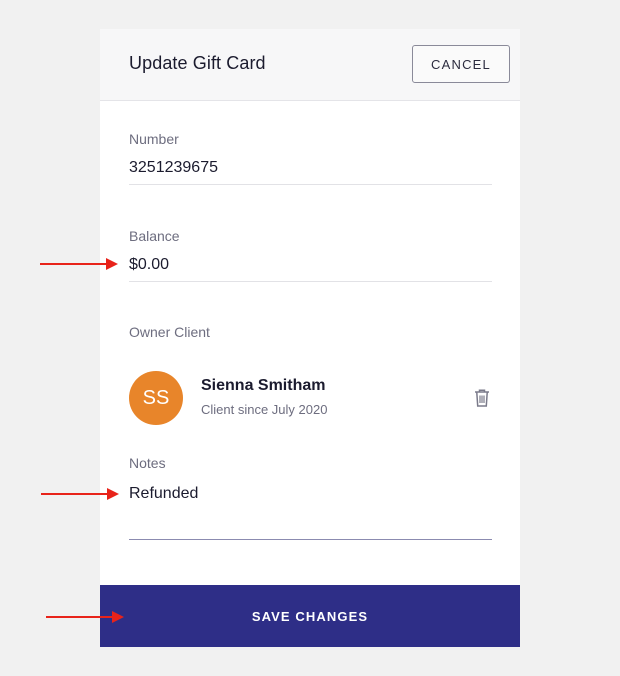 The image size is (620, 676). What do you see at coordinates (149, 265) in the screenshot?
I see `balance-field: $0.00` at bounding box center [149, 265].